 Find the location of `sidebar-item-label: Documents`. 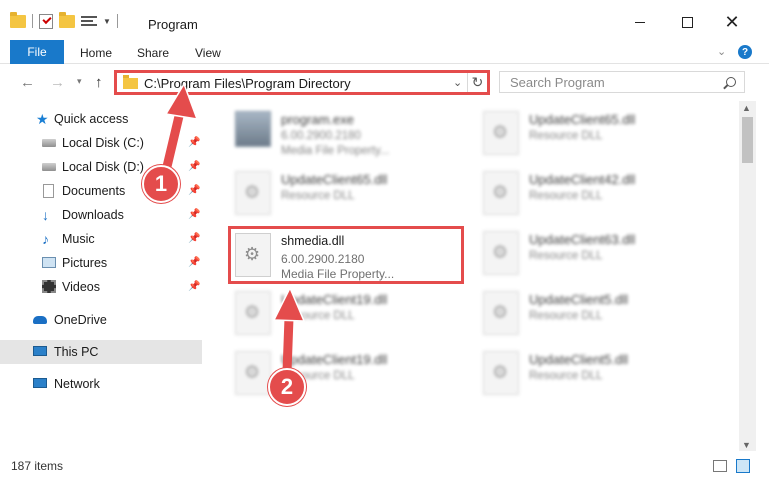

sidebar-item-label: Documents is located at coordinates (94, 191).